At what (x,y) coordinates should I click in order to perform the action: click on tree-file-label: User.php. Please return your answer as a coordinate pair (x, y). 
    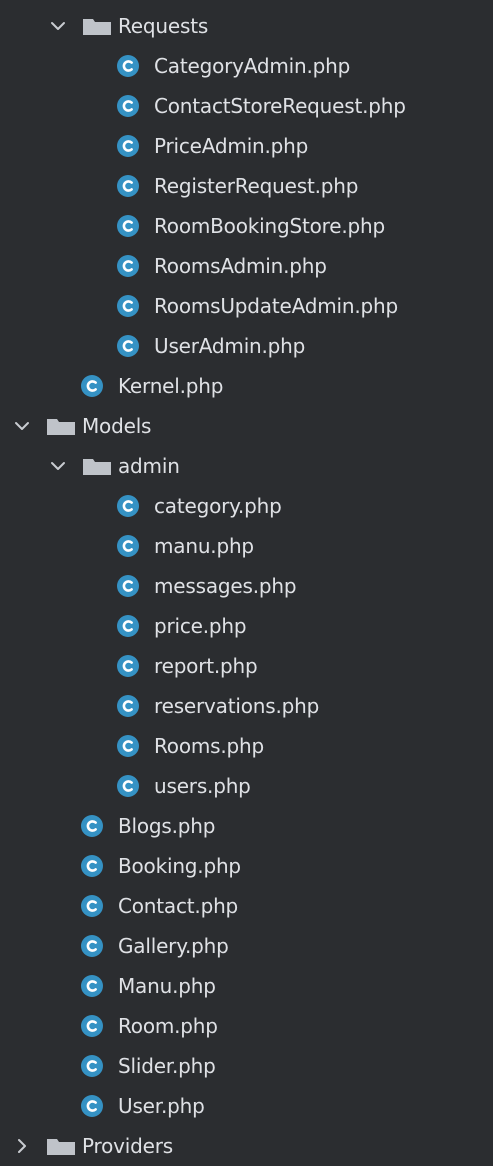
    Looking at the image, I should click on (161, 1106).